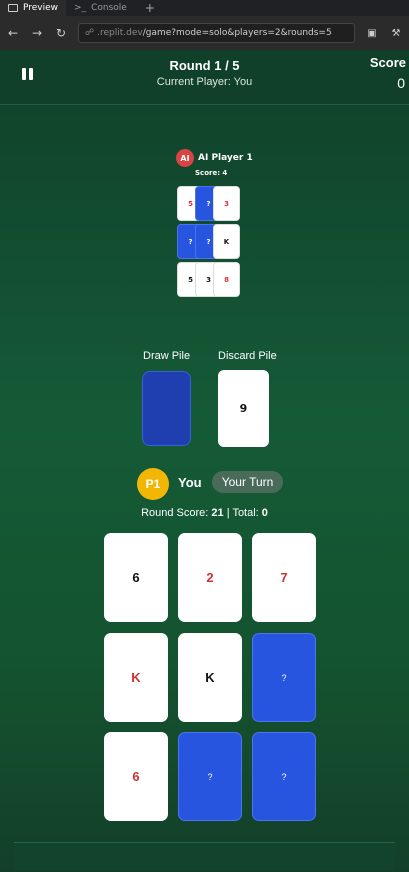  What do you see at coordinates (167, 356) in the screenshot?
I see `draw-pile-label: Draw Pile` at bounding box center [167, 356].